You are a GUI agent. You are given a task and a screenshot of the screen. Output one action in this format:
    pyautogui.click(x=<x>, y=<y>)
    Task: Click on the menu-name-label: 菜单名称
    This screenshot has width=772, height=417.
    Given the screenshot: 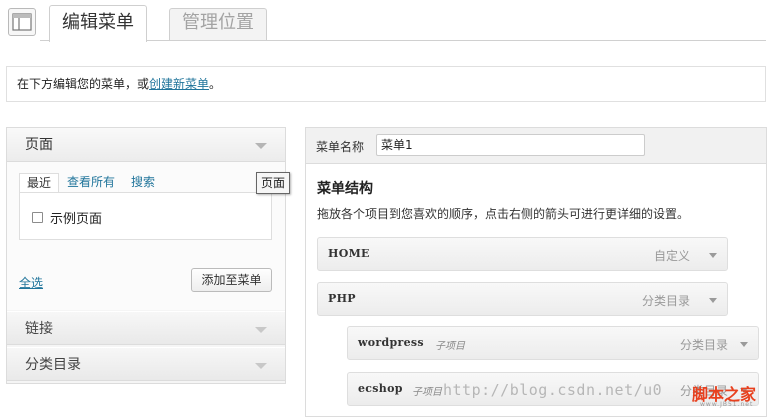 What is the action you would take?
    pyautogui.click(x=340, y=147)
    